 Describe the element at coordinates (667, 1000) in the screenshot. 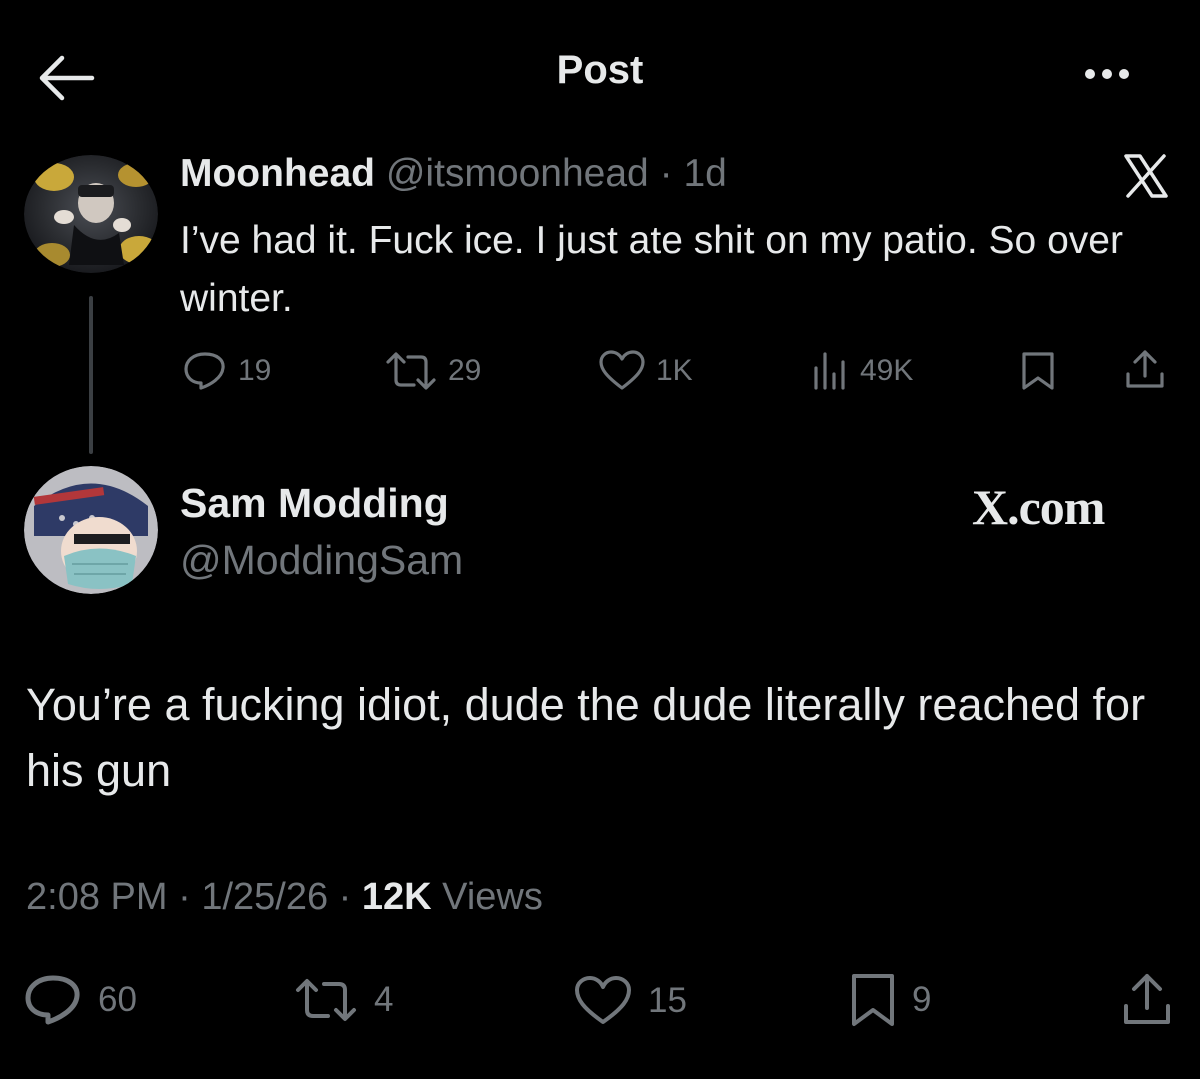

I see `like-count: 15` at that location.